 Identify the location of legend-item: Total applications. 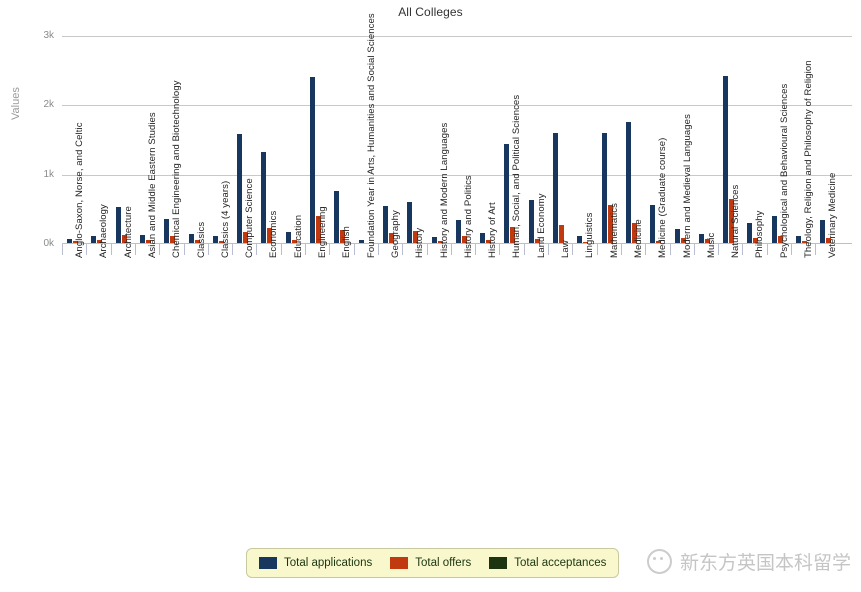
(315, 563).